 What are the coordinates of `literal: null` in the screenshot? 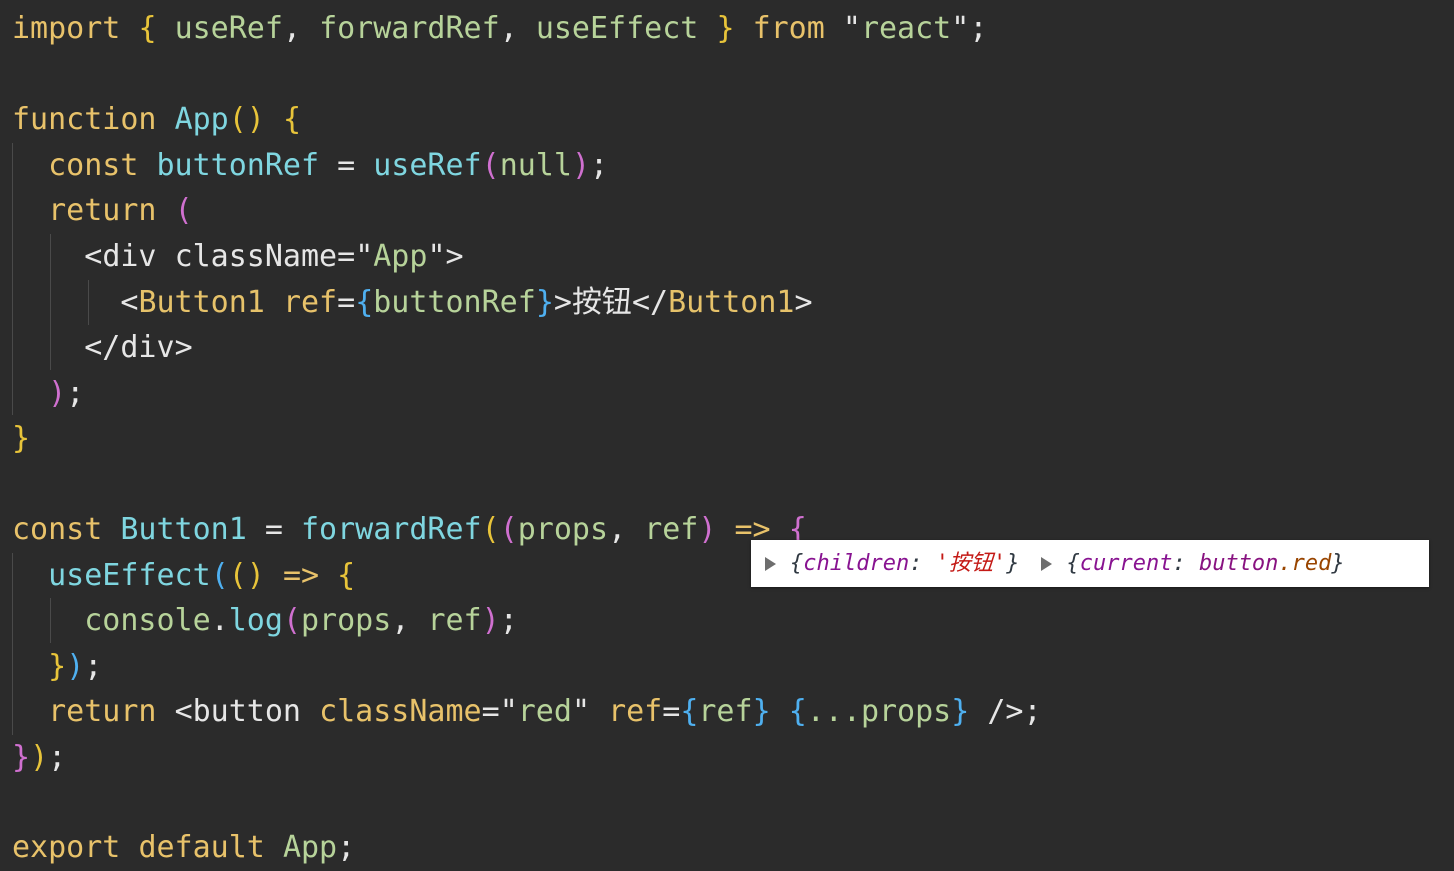 It's located at (535, 165).